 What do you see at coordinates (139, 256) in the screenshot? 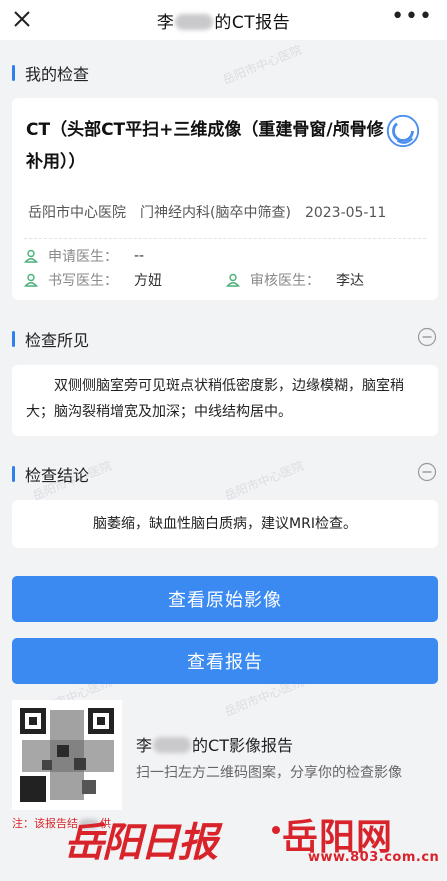
I see `applicant-value: --` at bounding box center [139, 256].